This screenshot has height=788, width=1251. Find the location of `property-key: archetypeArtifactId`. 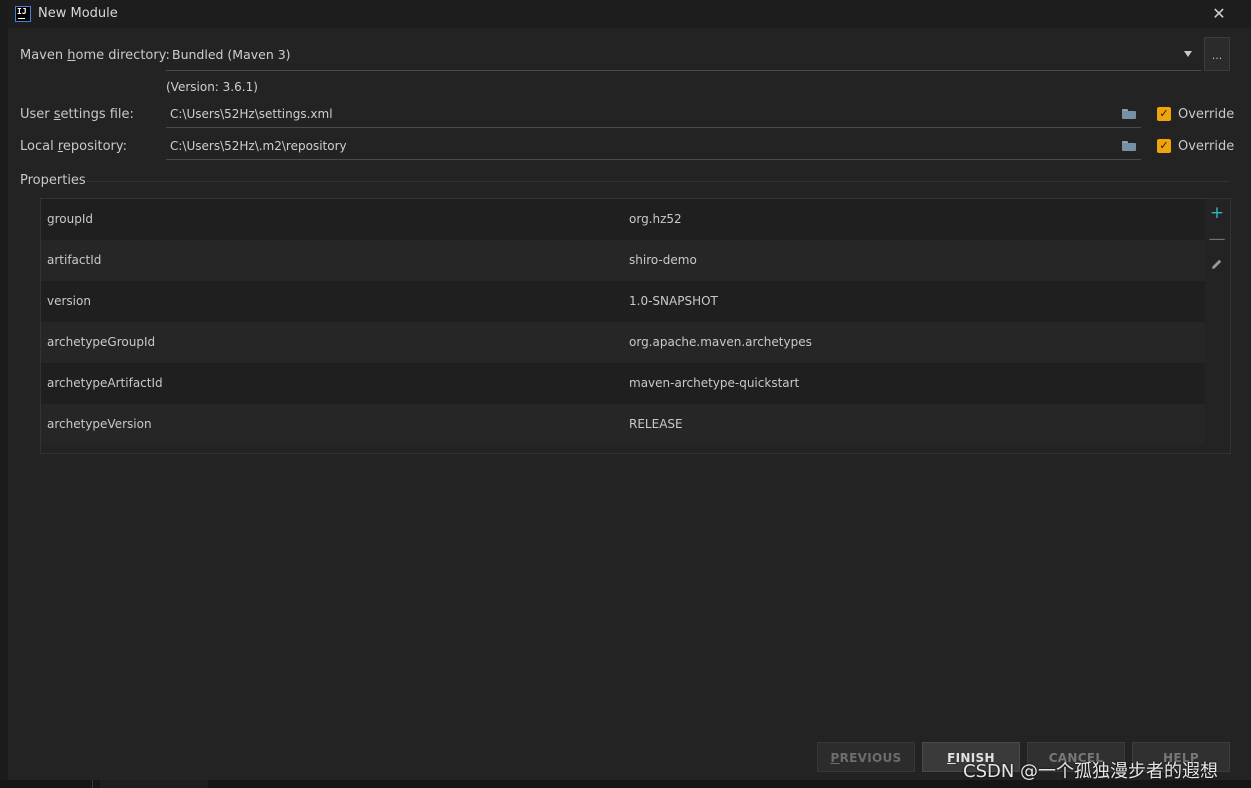

property-key: archetypeArtifactId is located at coordinates (105, 383).